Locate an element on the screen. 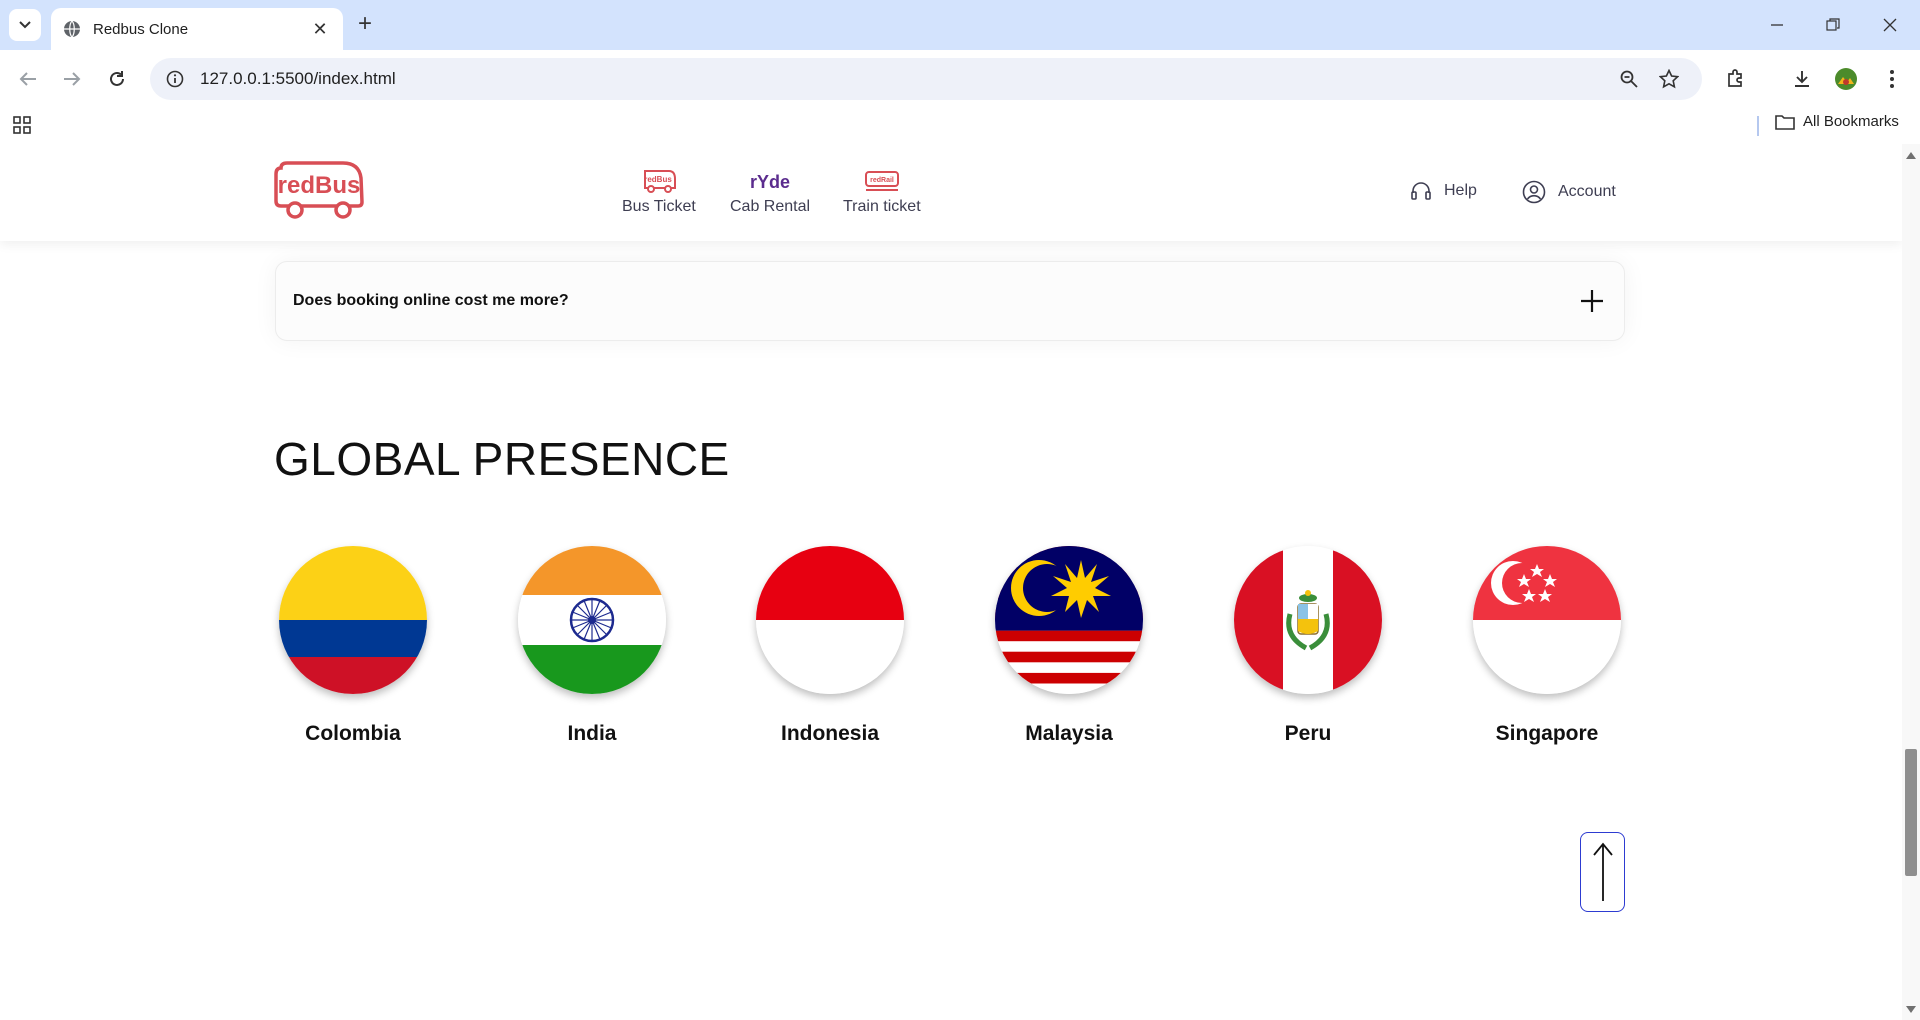 This screenshot has width=1920, height=1020. nav-cab-rental-label: Cab Rental is located at coordinates (770, 206).